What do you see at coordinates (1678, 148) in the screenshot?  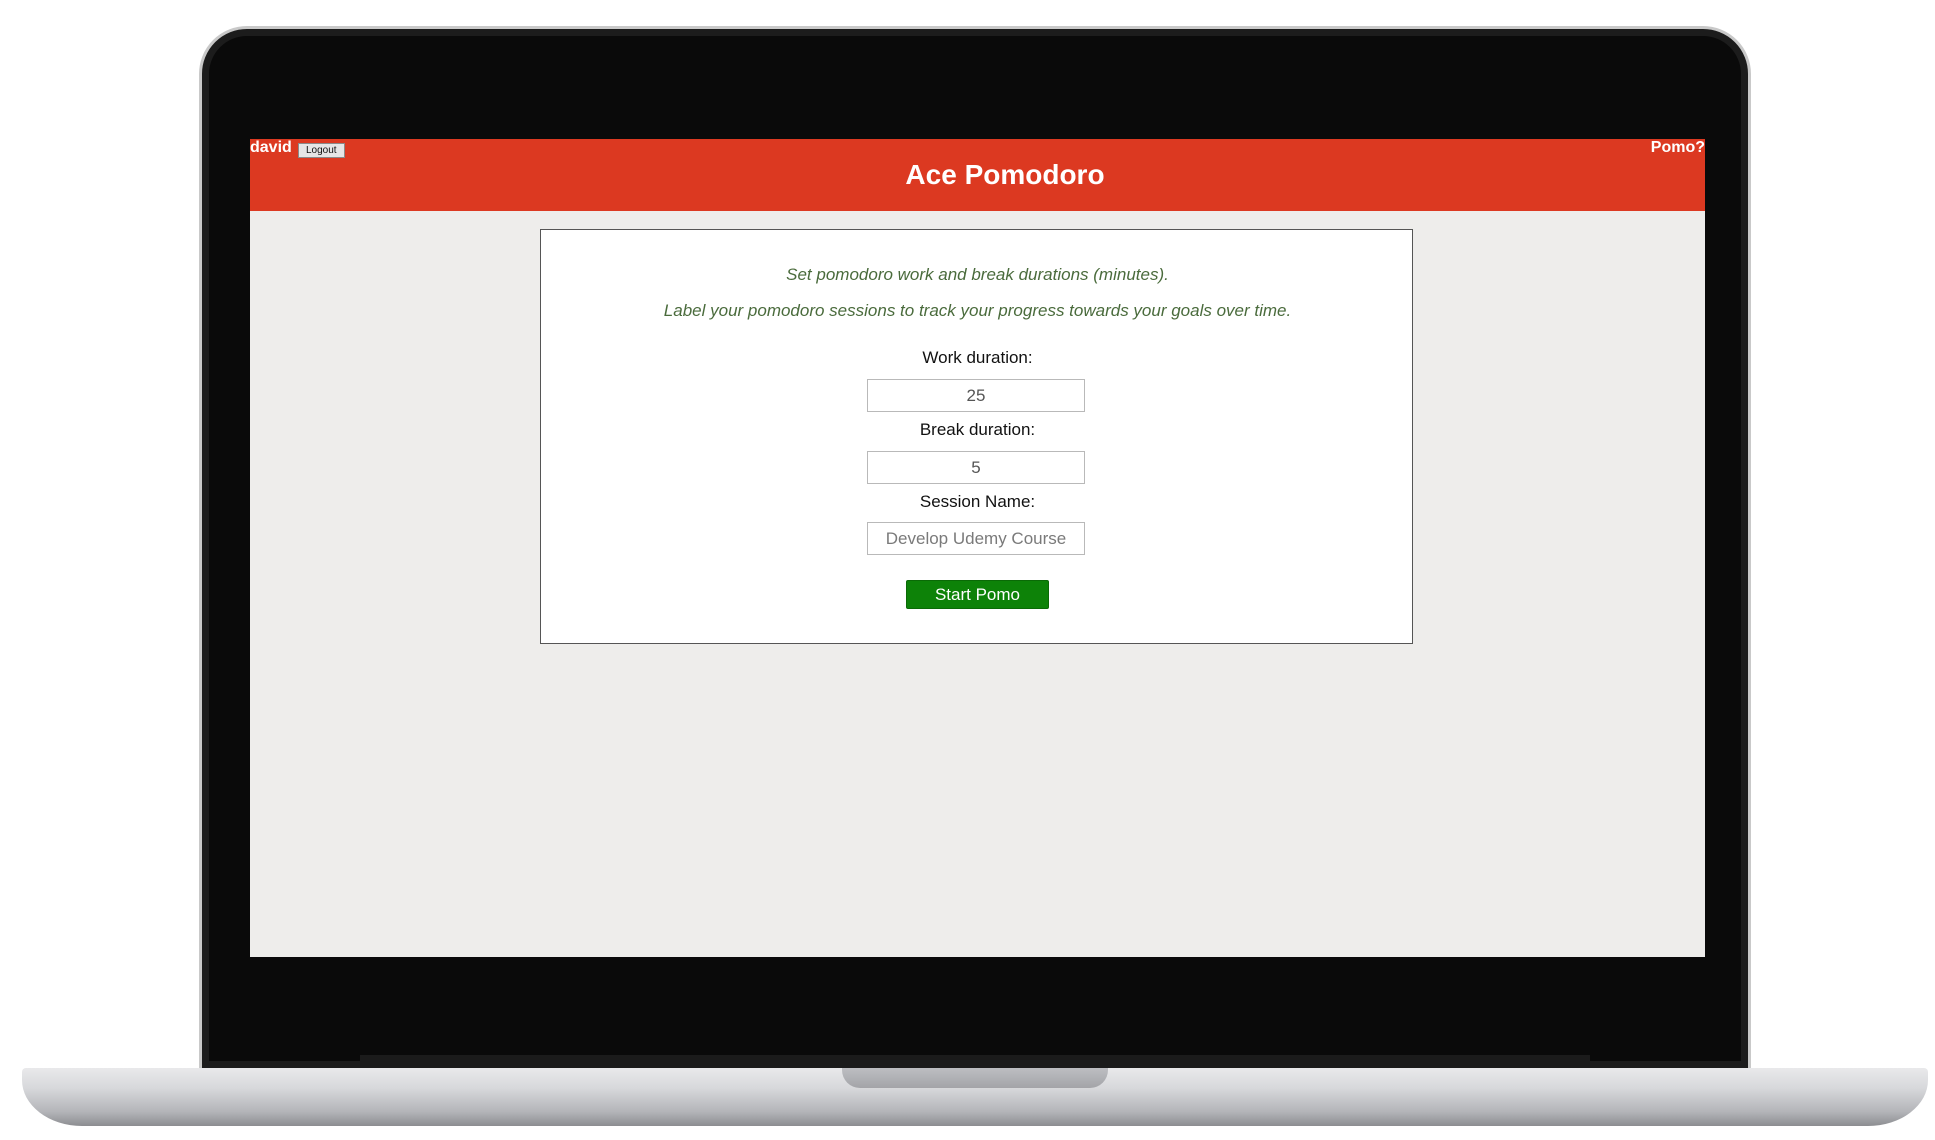 I see `pomo-help-link: Pomo?` at bounding box center [1678, 148].